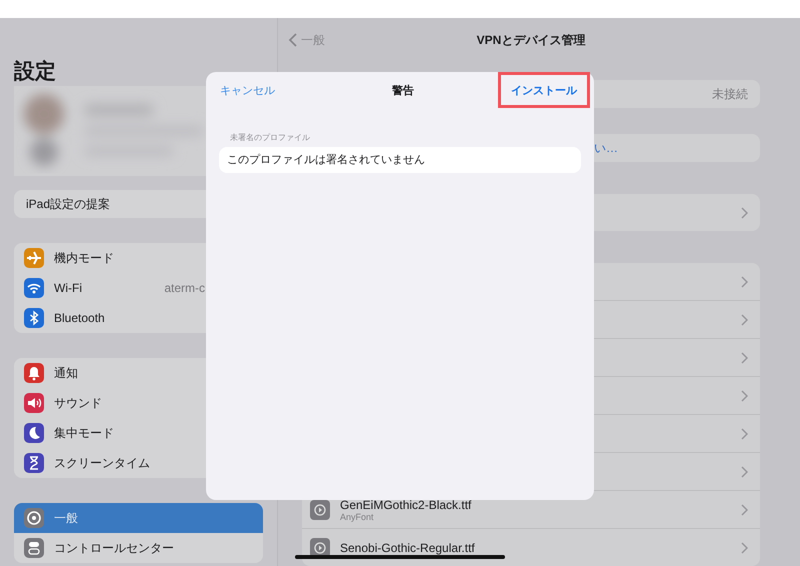 The image size is (800, 566). What do you see at coordinates (407, 547) in the screenshot?
I see `profile-name: Senobi-Gothic-Regular.ttf` at bounding box center [407, 547].